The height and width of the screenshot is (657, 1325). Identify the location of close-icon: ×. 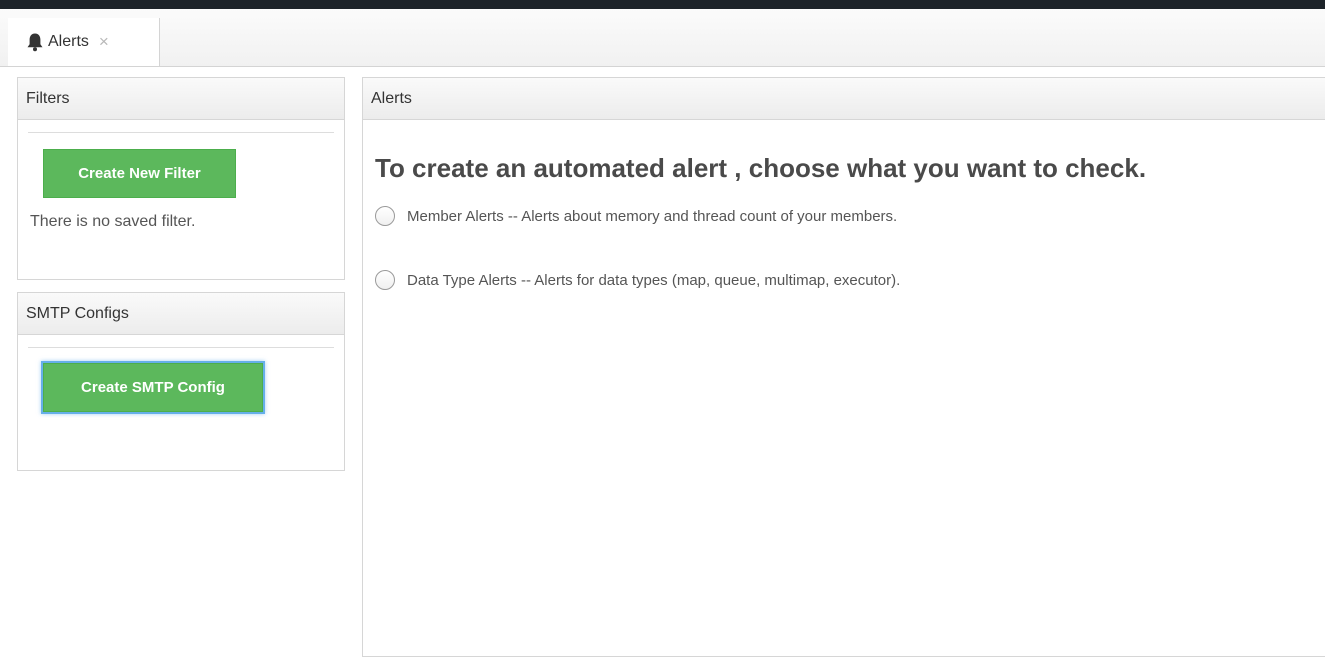
(104, 42).